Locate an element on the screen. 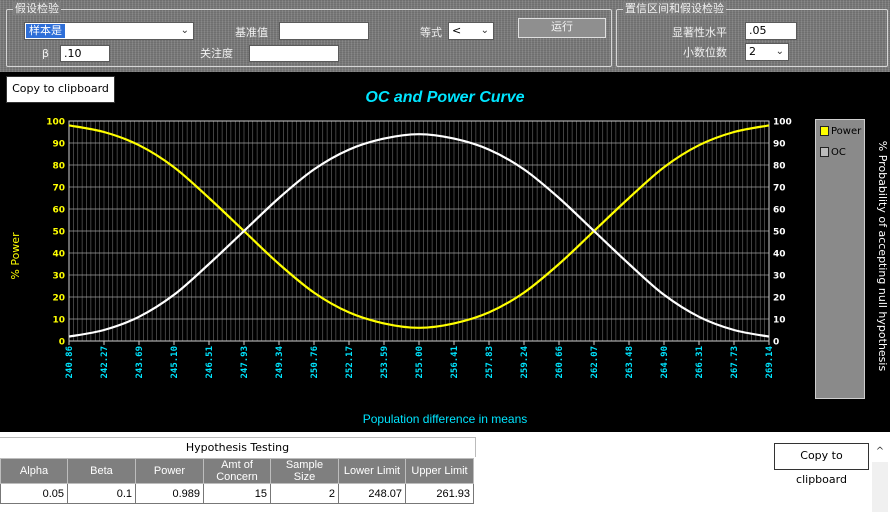 This screenshot has width=890, height=515. x-tick-label: 264.90 is located at coordinates (665, 362).